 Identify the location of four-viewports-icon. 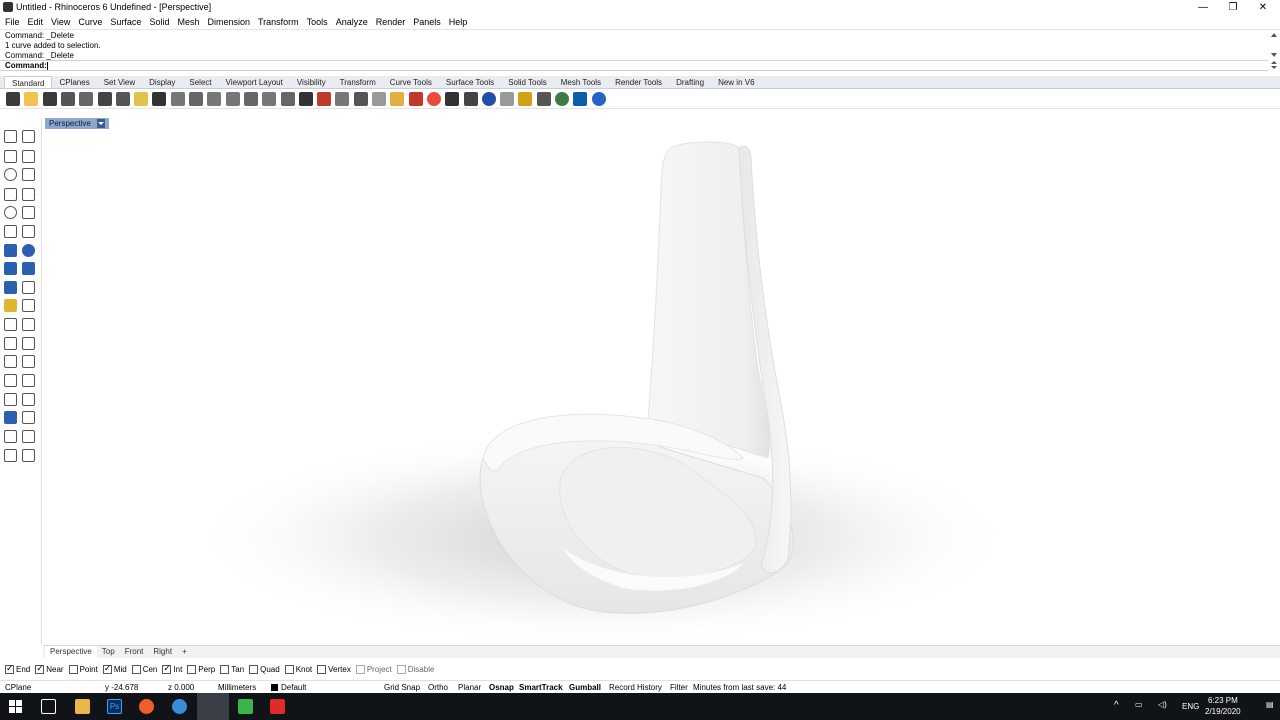
(305, 99).